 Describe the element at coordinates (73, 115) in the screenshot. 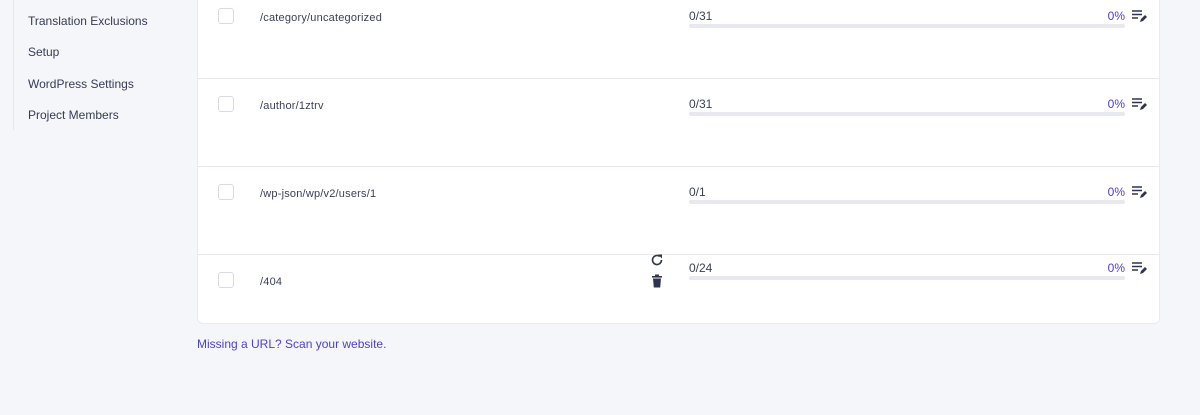

I see `sidebar-item-project-members: Project Members` at that location.